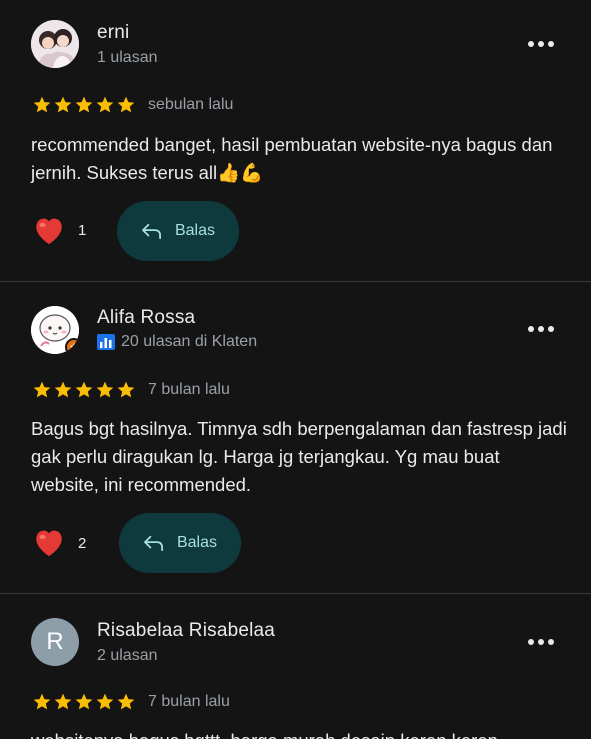 The image size is (591, 739). What do you see at coordinates (146, 318) in the screenshot?
I see `reviewer-name: Alifa Rossa` at bounding box center [146, 318].